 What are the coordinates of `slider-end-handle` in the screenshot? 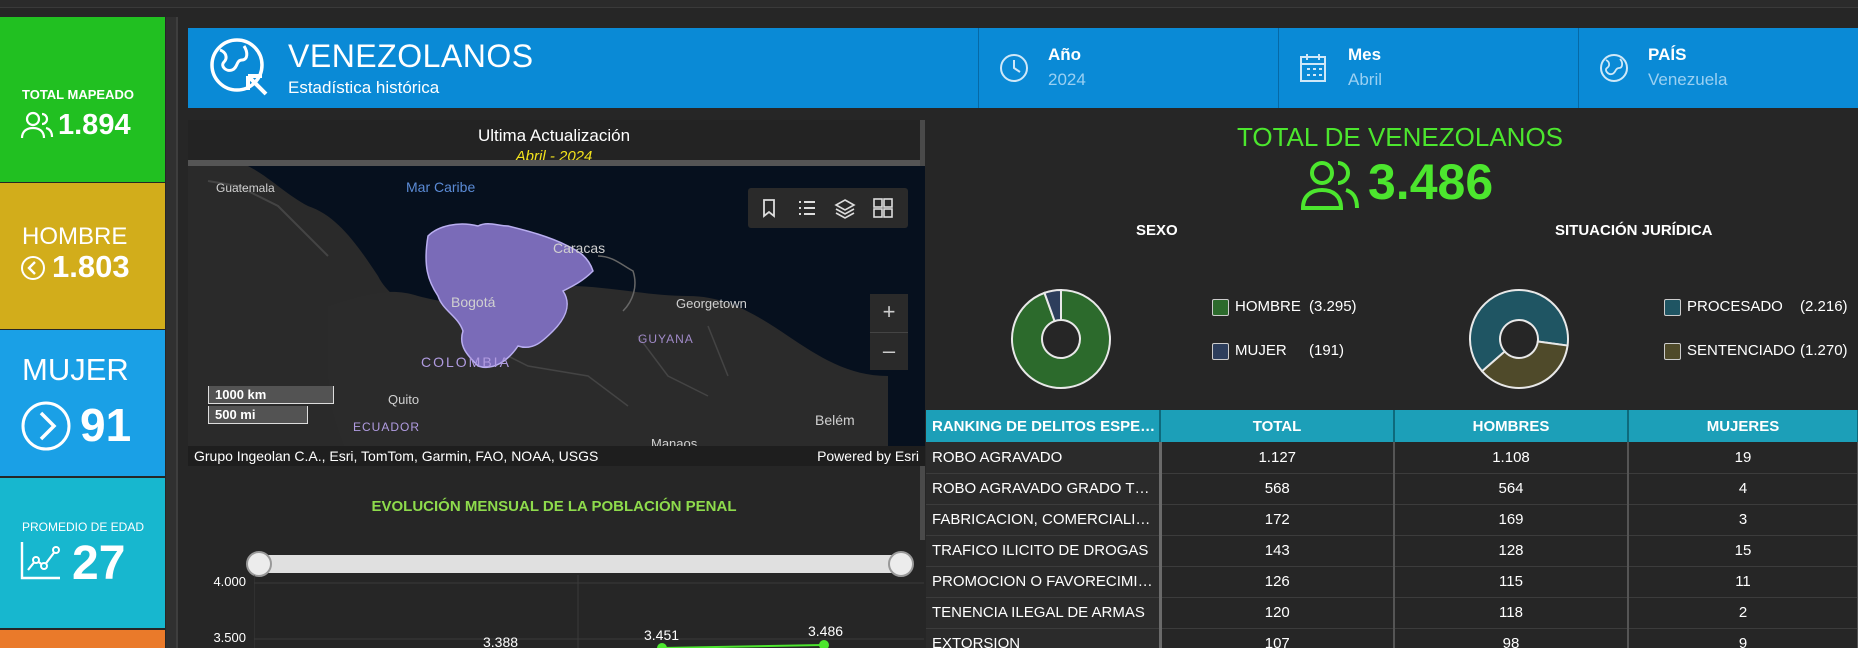 It's located at (901, 564).